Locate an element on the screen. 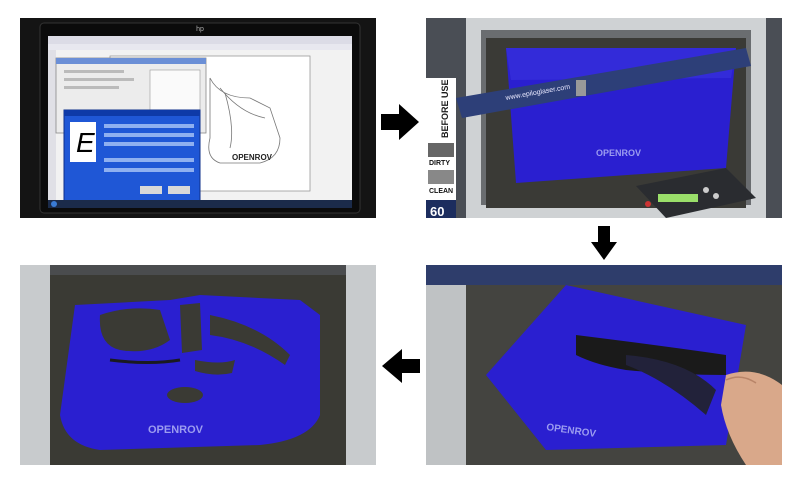 The height and width of the screenshot is (486, 800). finished-logo: OPENROV is located at coordinates (176, 430).